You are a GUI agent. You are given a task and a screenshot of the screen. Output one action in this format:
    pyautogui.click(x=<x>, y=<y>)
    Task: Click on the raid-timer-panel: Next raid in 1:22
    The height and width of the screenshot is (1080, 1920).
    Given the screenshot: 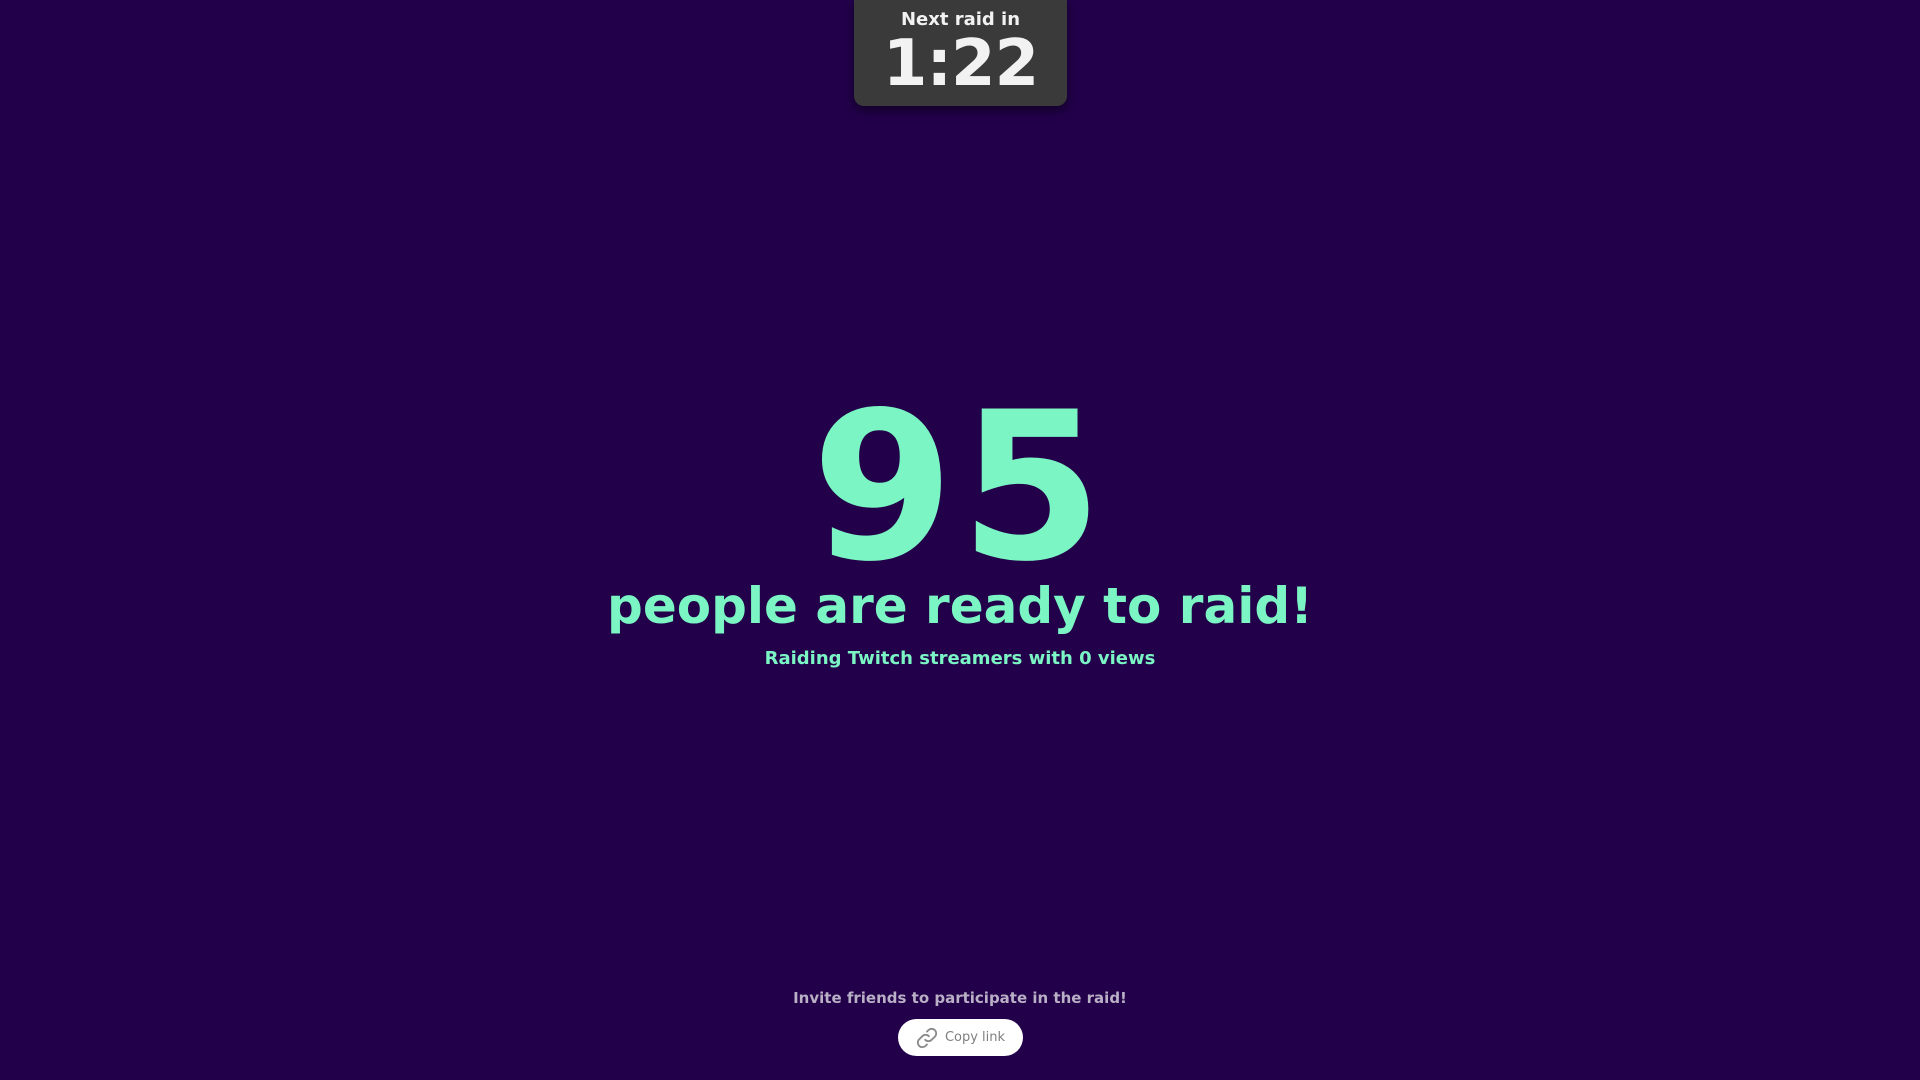 What is the action you would take?
    pyautogui.click(x=960, y=53)
    